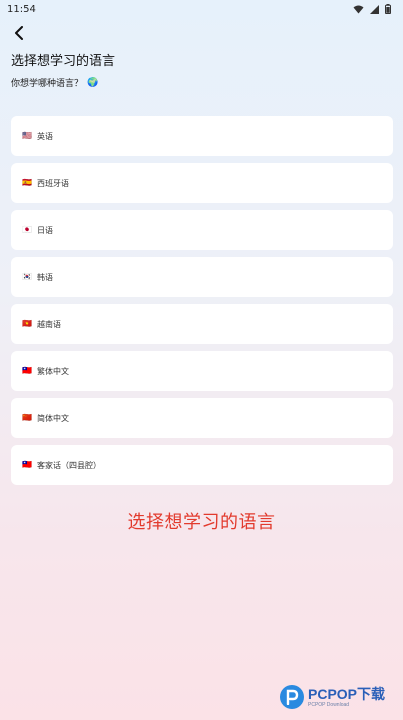 This screenshot has height=720, width=403. What do you see at coordinates (27, 276) in the screenshot?
I see `korea-flag-icon: 🇰🇷` at bounding box center [27, 276].